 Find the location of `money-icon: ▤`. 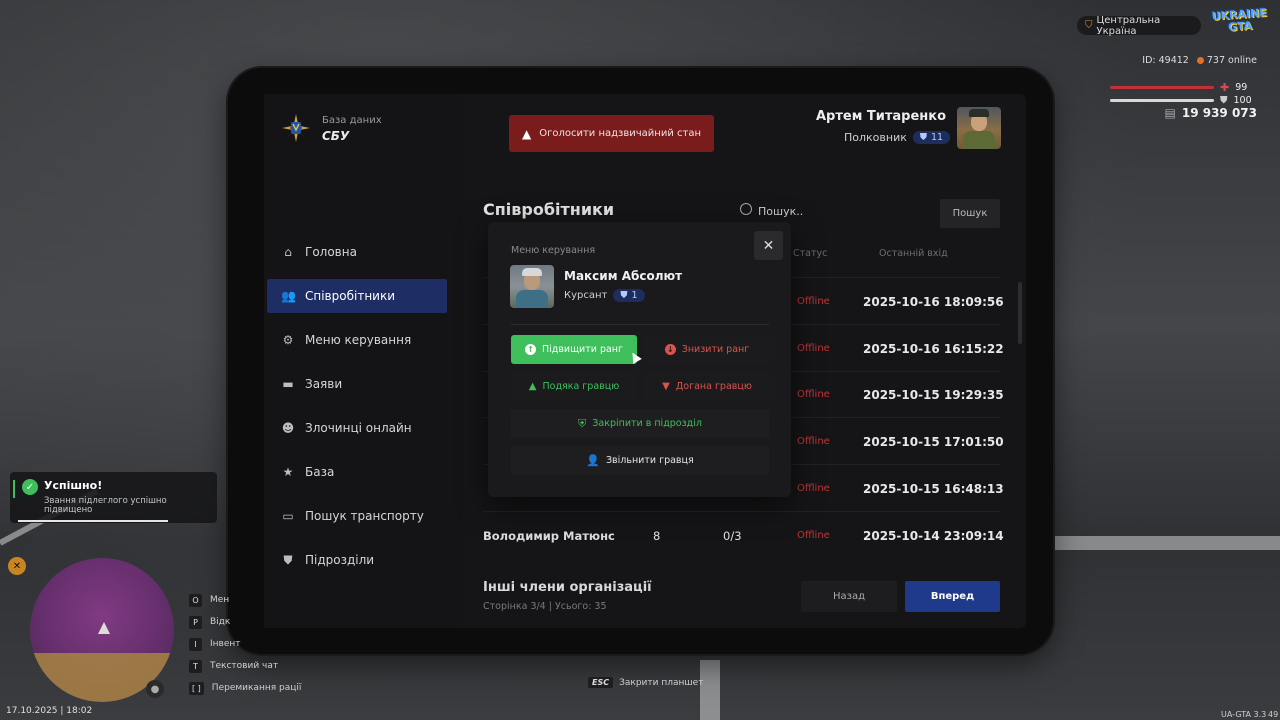

money-icon: ▤ is located at coordinates (1170, 113).